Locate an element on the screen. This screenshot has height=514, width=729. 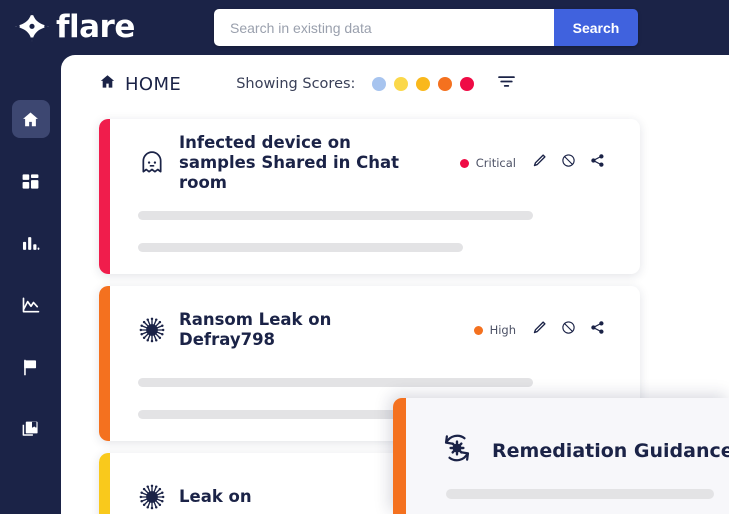
flag-icon is located at coordinates (30, 367).